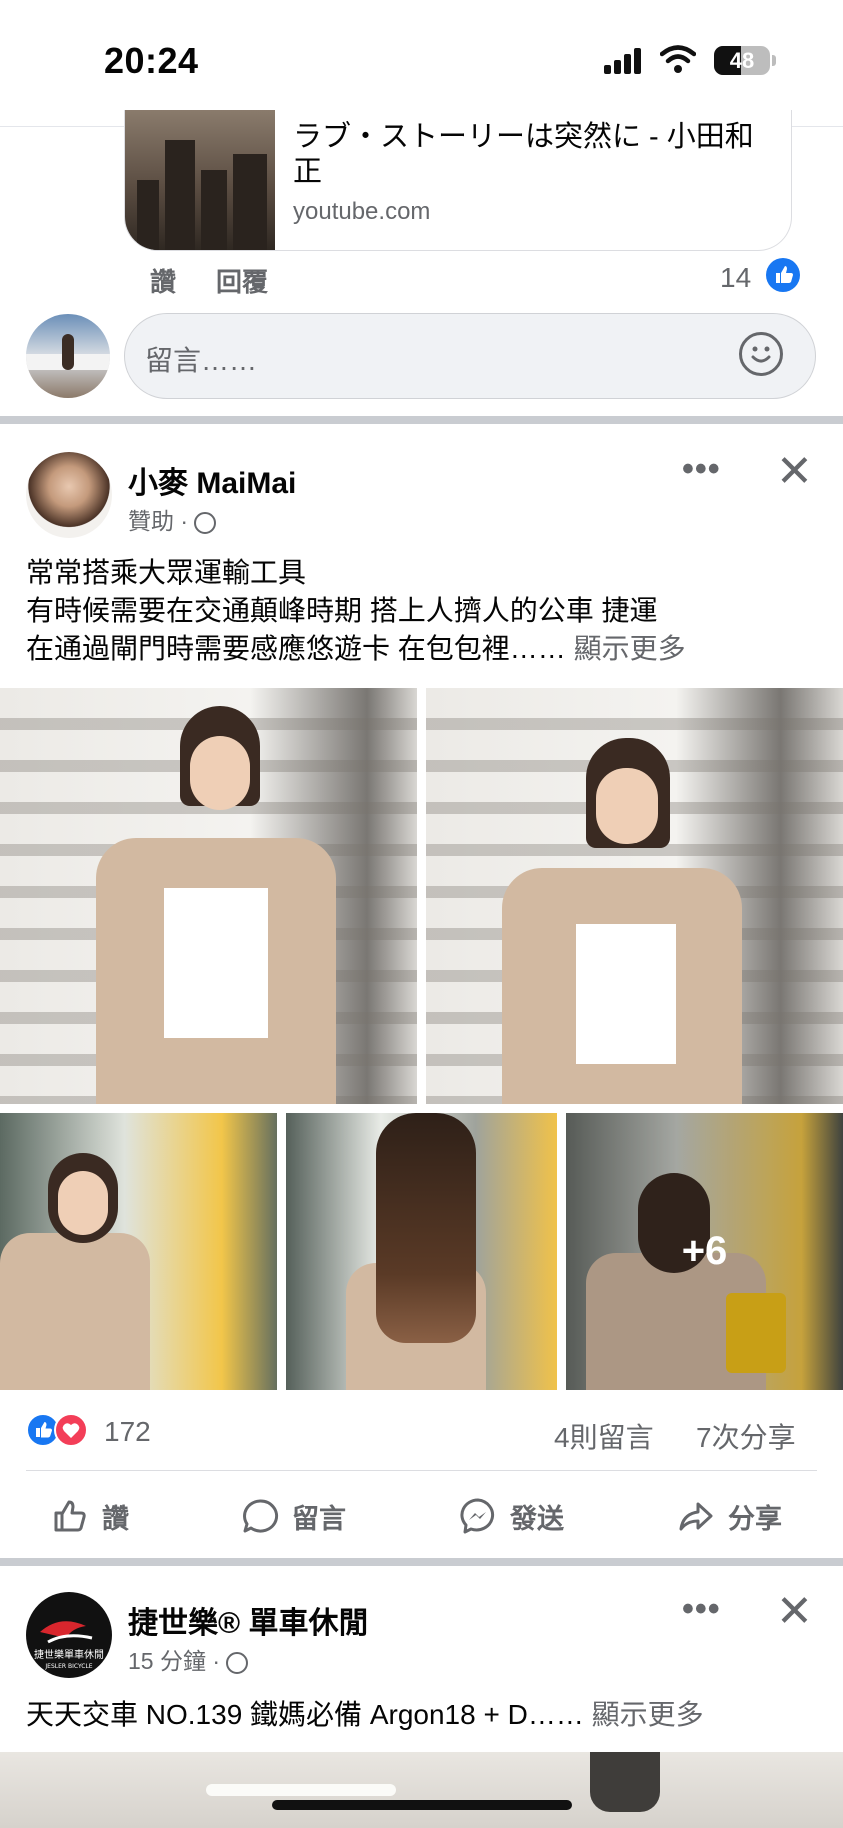  What do you see at coordinates (523, 154) in the screenshot?
I see `link-title: ラブ・ストーリーは突然に - 小田和正` at bounding box center [523, 154].